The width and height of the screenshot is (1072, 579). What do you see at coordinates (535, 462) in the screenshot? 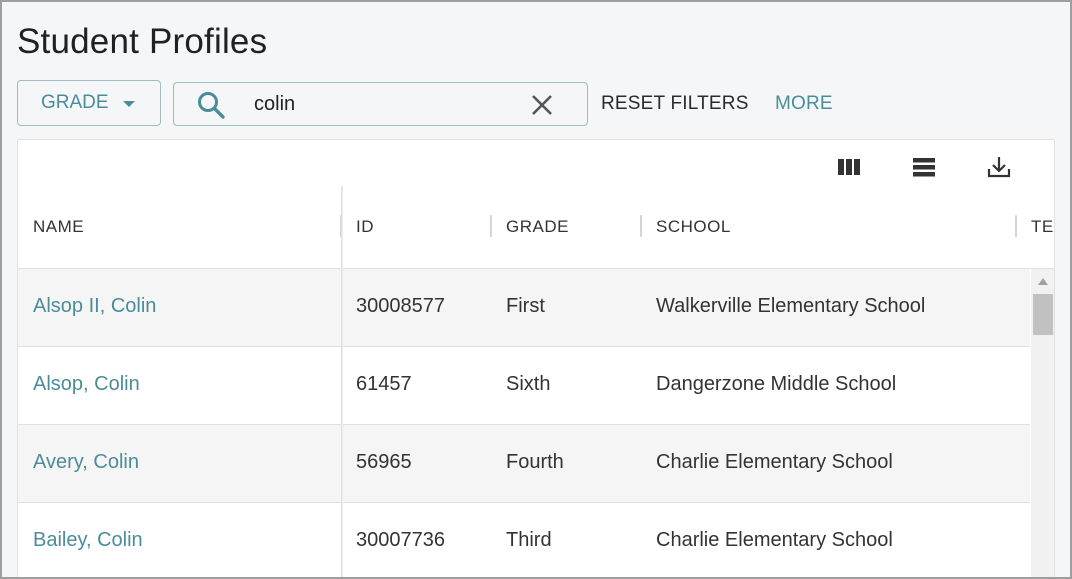
I see `student-grade: Fourth` at bounding box center [535, 462].